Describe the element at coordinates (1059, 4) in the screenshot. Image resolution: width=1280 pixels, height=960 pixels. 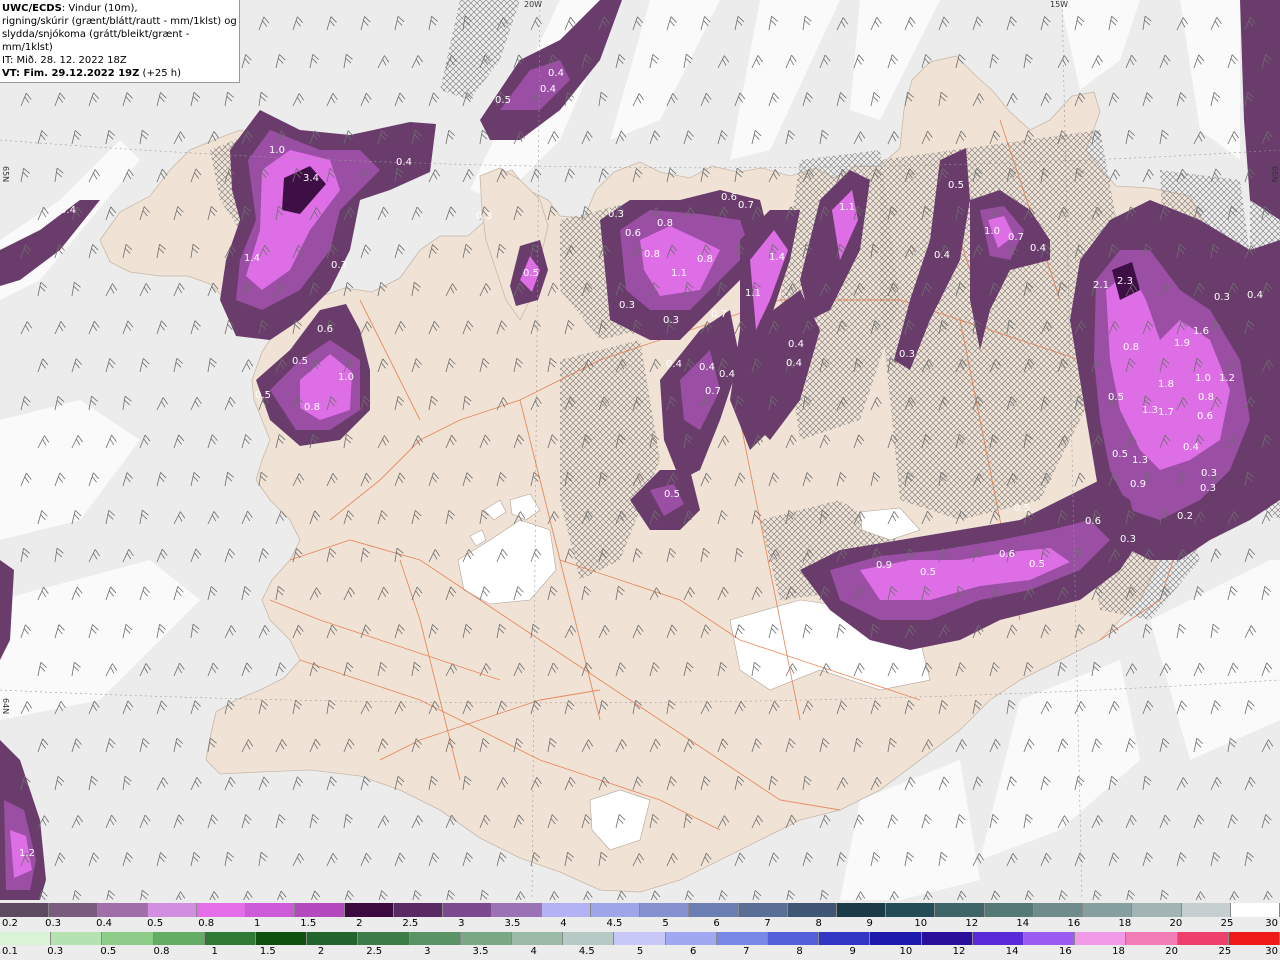
I see `lon-label-15w: 15W` at that location.